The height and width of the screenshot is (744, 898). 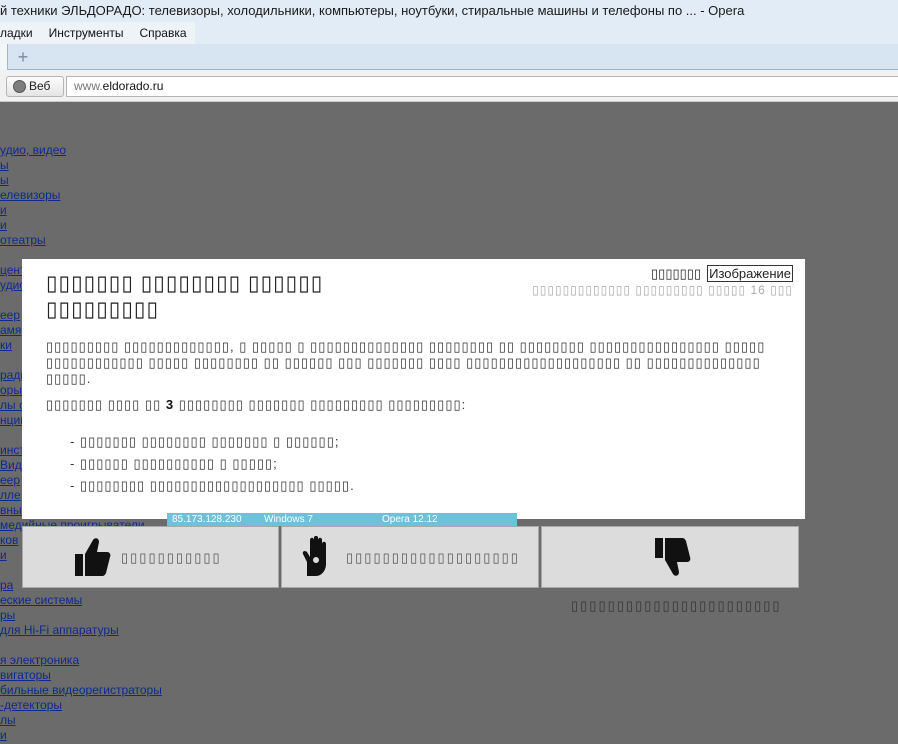 What do you see at coordinates (758, 290) in the screenshot?
I see `meta-number: 16` at bounding box center [758, 290].